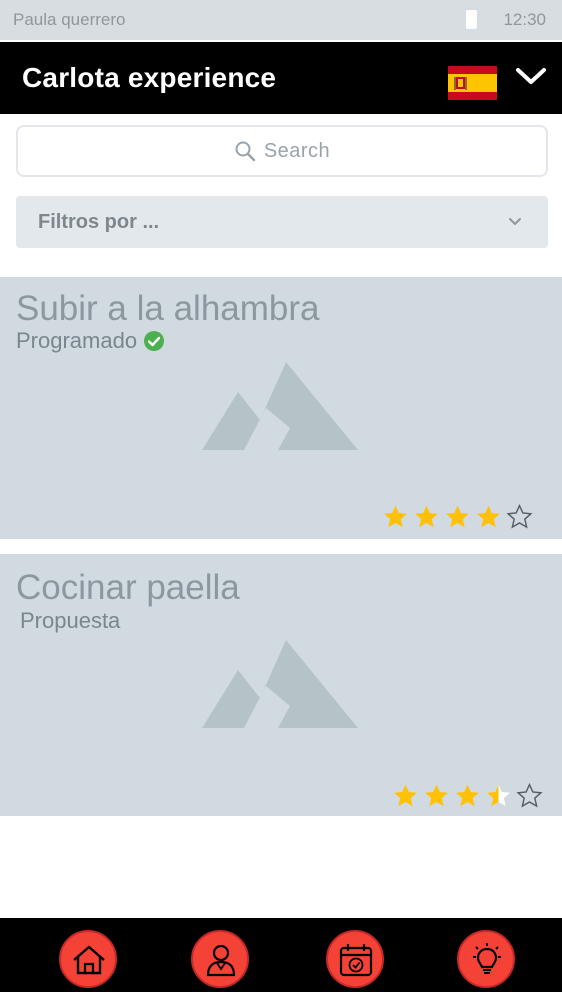 The width and height of the screenshot is (562, 992). Describe the element at coordinates (472, 83) in the screenshot. I see `spain-flag-icon` at that location.